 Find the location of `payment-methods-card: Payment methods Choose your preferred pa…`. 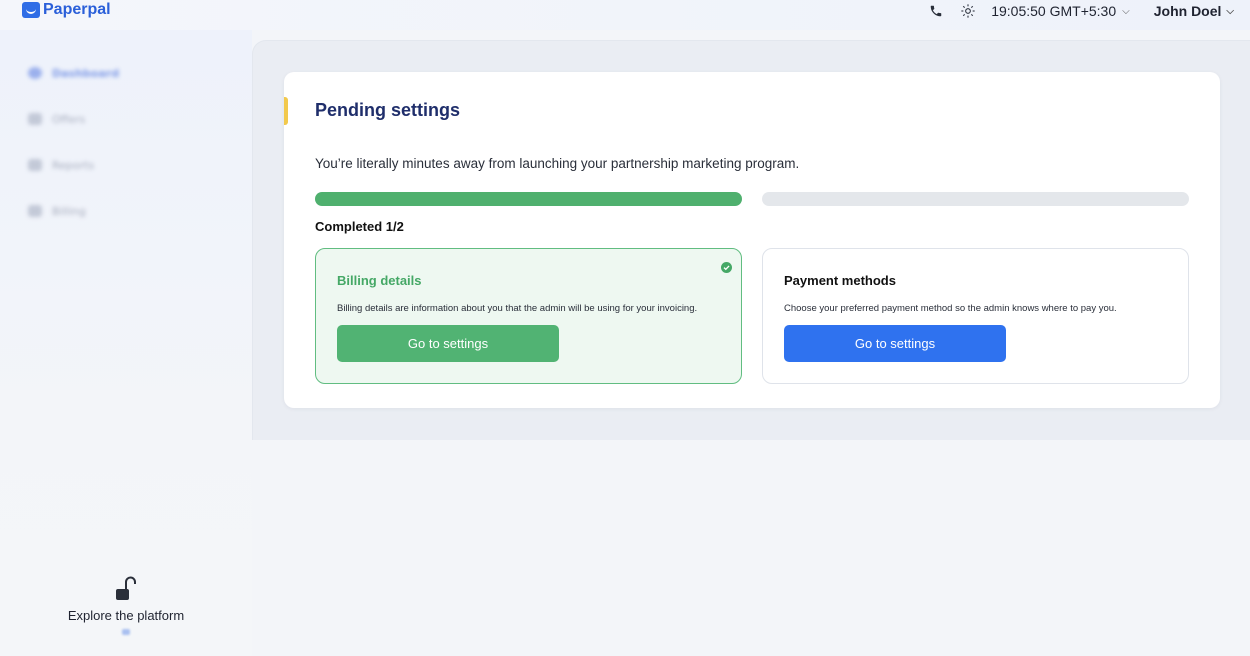

payment-methods-card: Payment methods Choose your preferred pa… is located at coordinates (975, 316).